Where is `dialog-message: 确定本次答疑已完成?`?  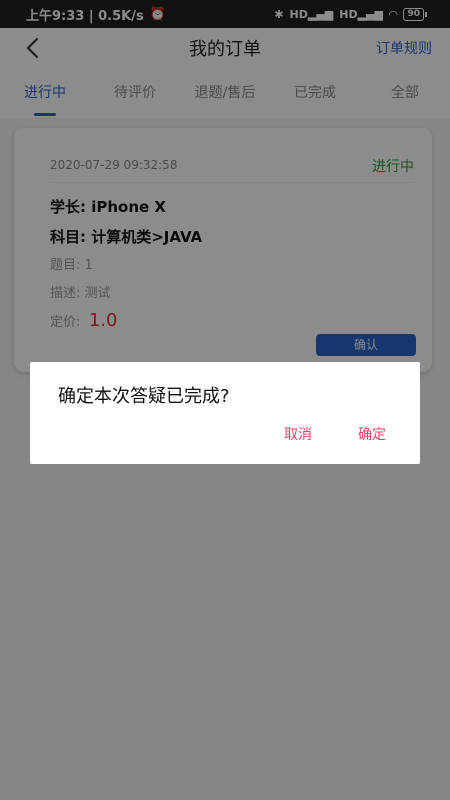 dialog-message: 确定本次答疑已完成? is located at coordinates (144, 396).